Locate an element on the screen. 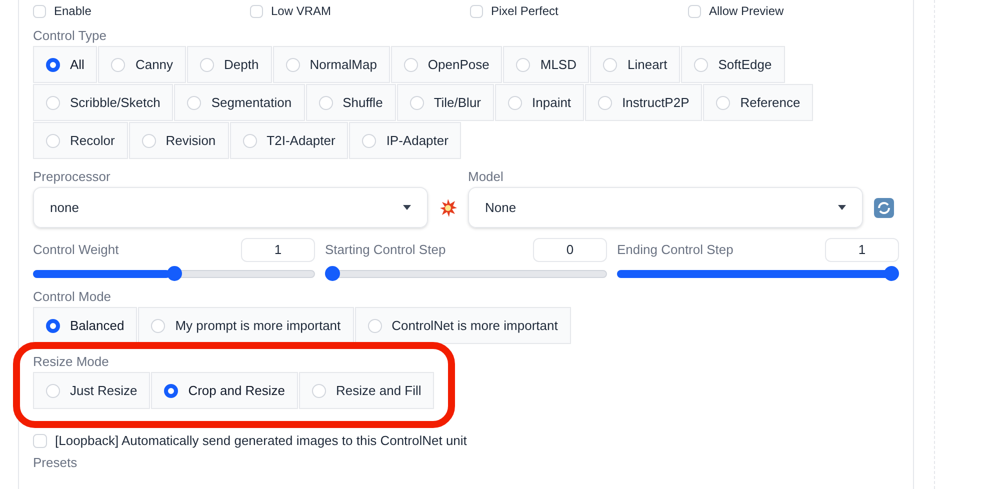  radio-option: Inpaint is located at coordinates (539, 102).